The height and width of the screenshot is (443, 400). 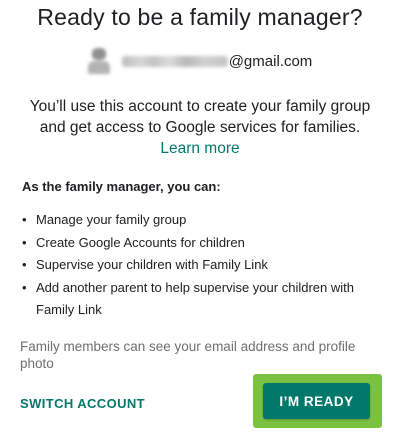 I want to click on list-item-text: Supervise your children with Family Link, so click(x=152, y=264).